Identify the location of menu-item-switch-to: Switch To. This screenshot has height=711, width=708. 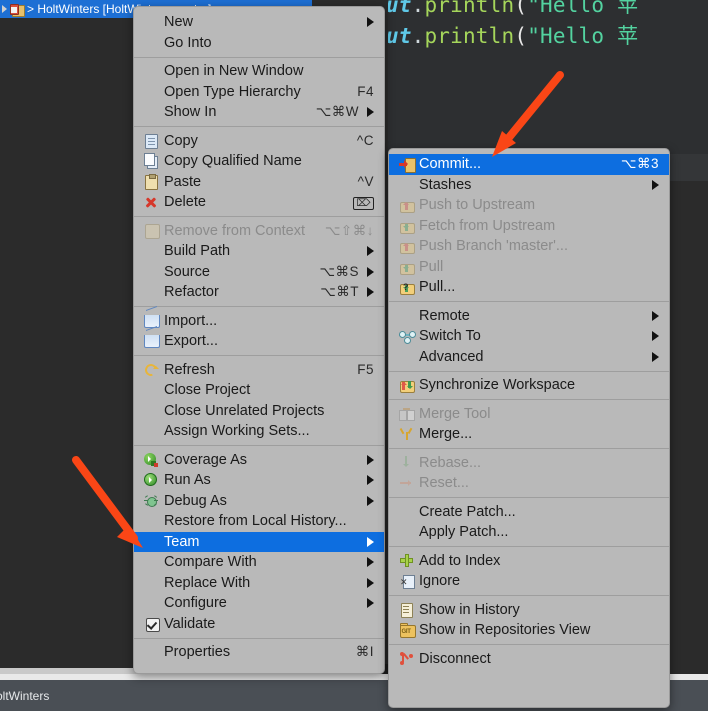
(529, 336).